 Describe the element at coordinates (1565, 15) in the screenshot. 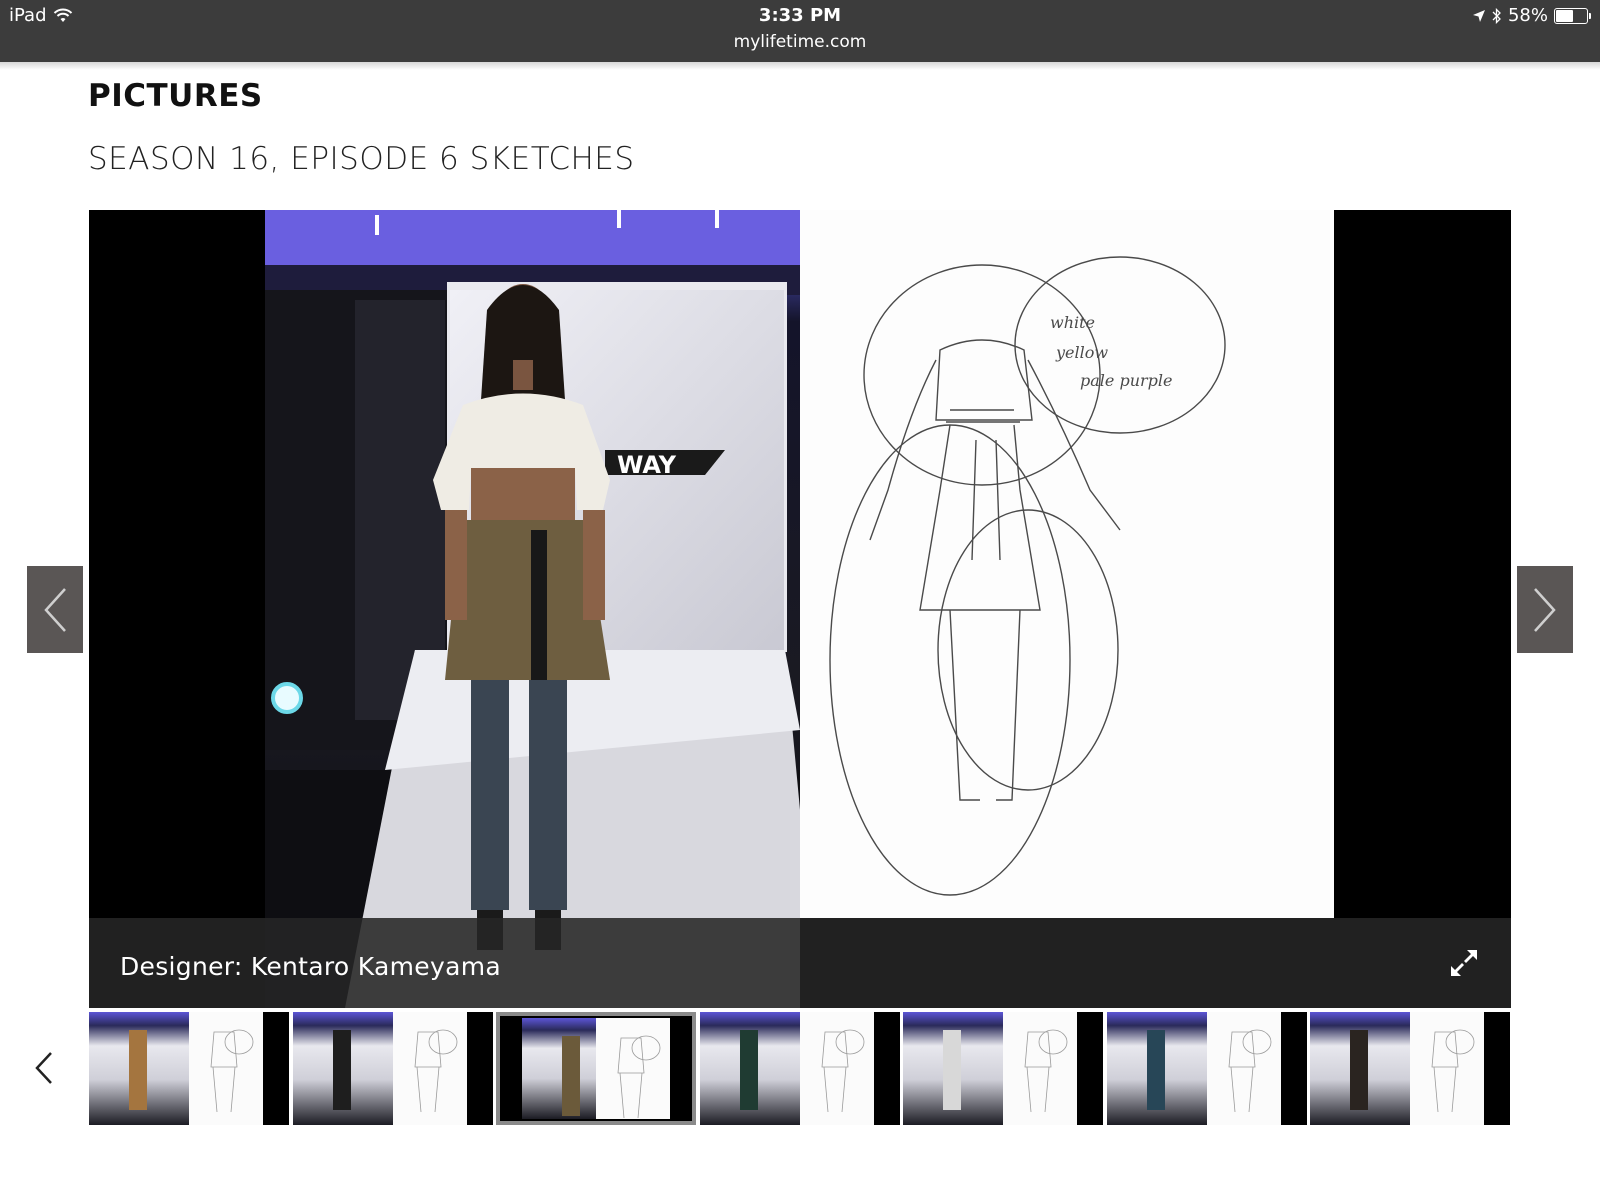

I see `battery-level` at that location.